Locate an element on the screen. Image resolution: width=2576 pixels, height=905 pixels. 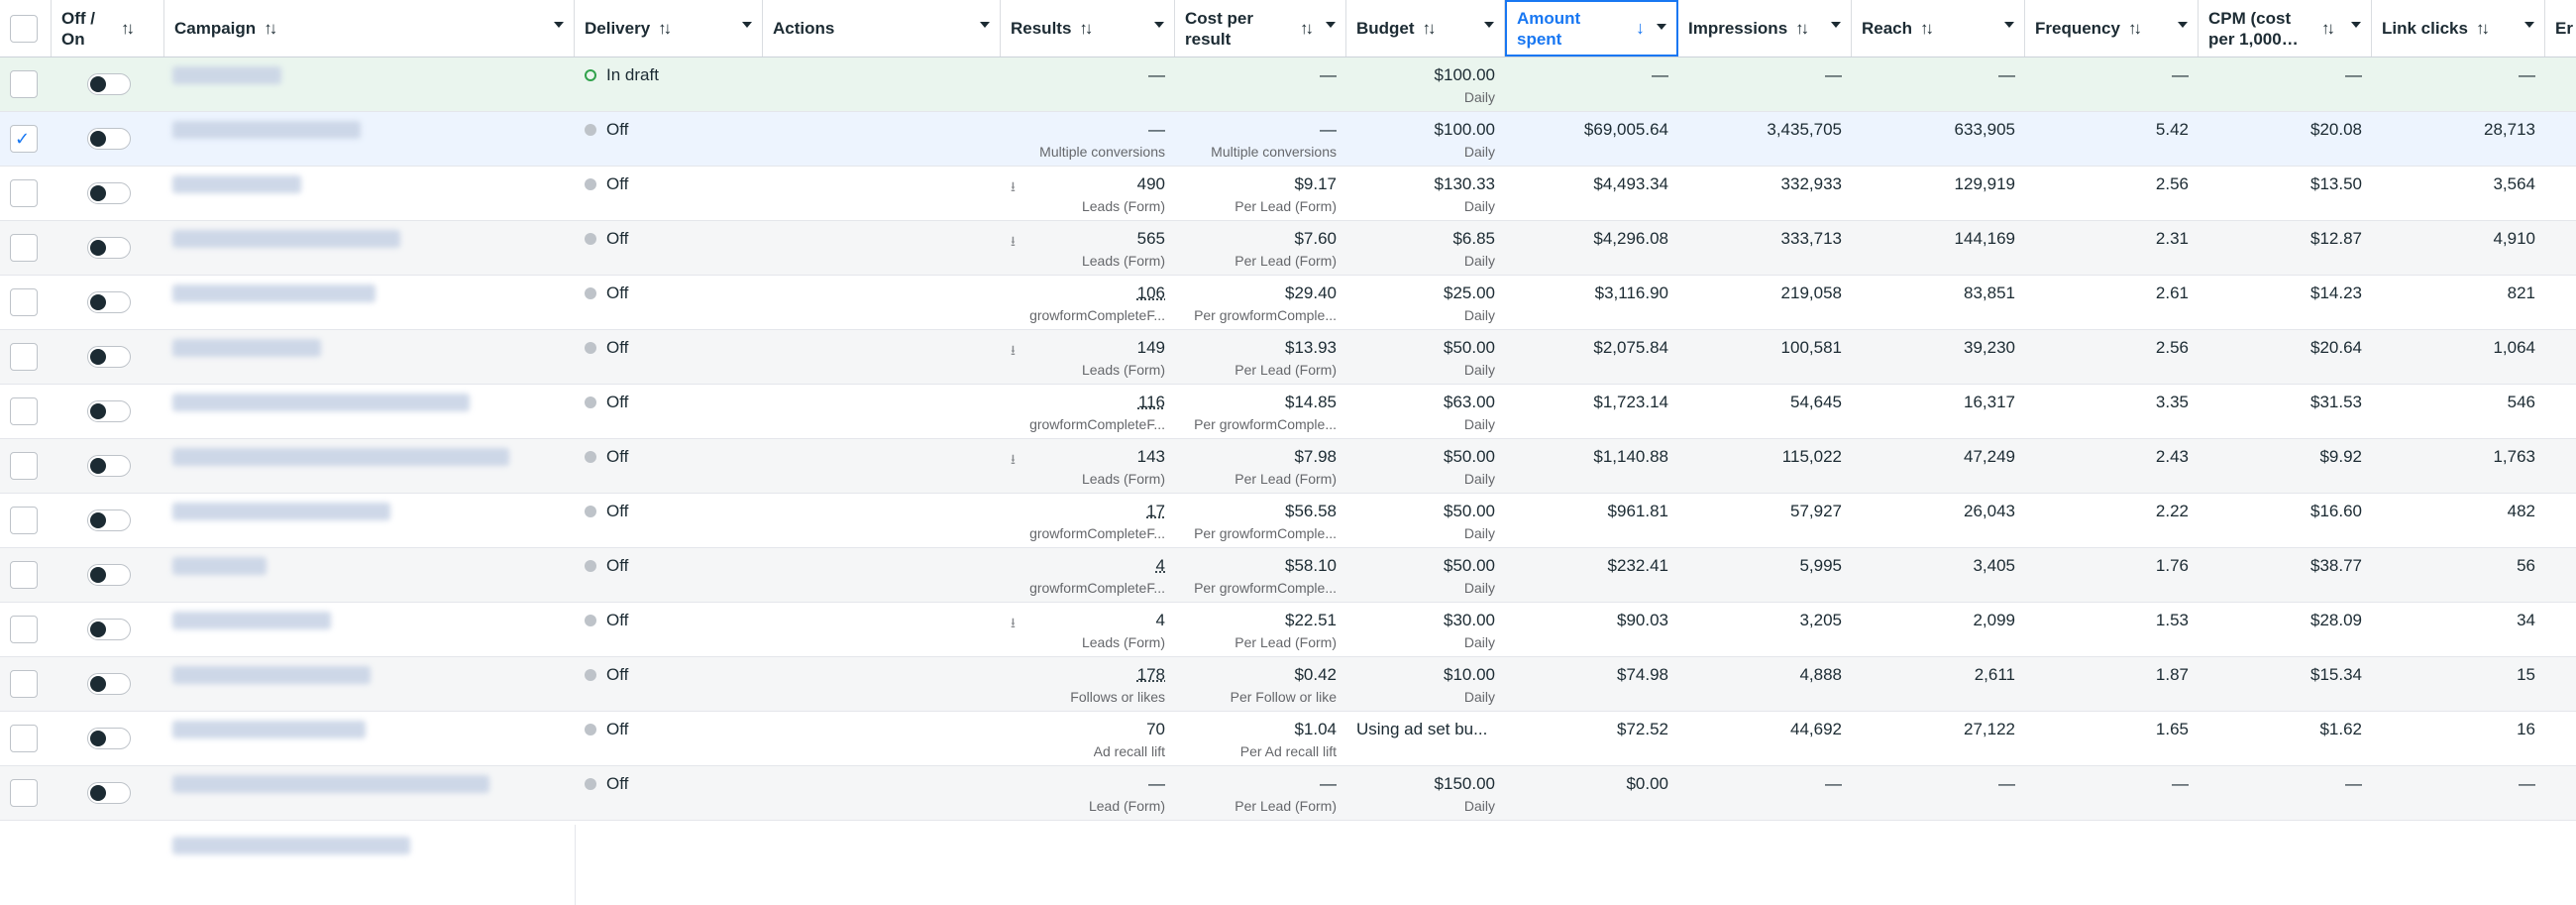
budget-cell: $130.33 Daily is located at coordinates (1425, 193).